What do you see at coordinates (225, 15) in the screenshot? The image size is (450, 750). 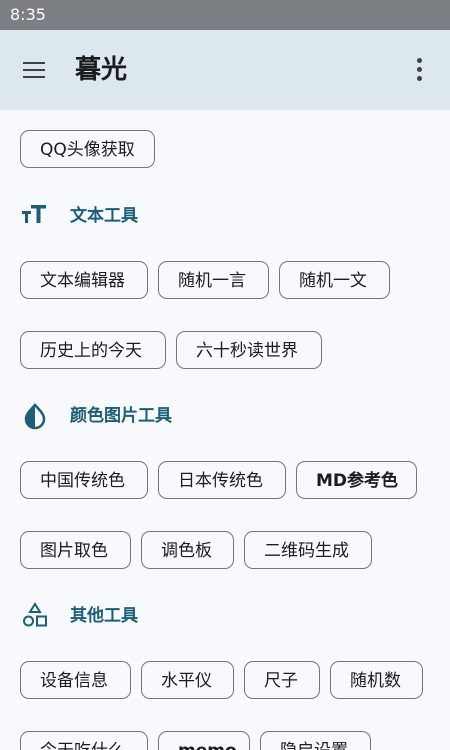 I see `status-bar: 8:35` at bounding box center [225, 15].